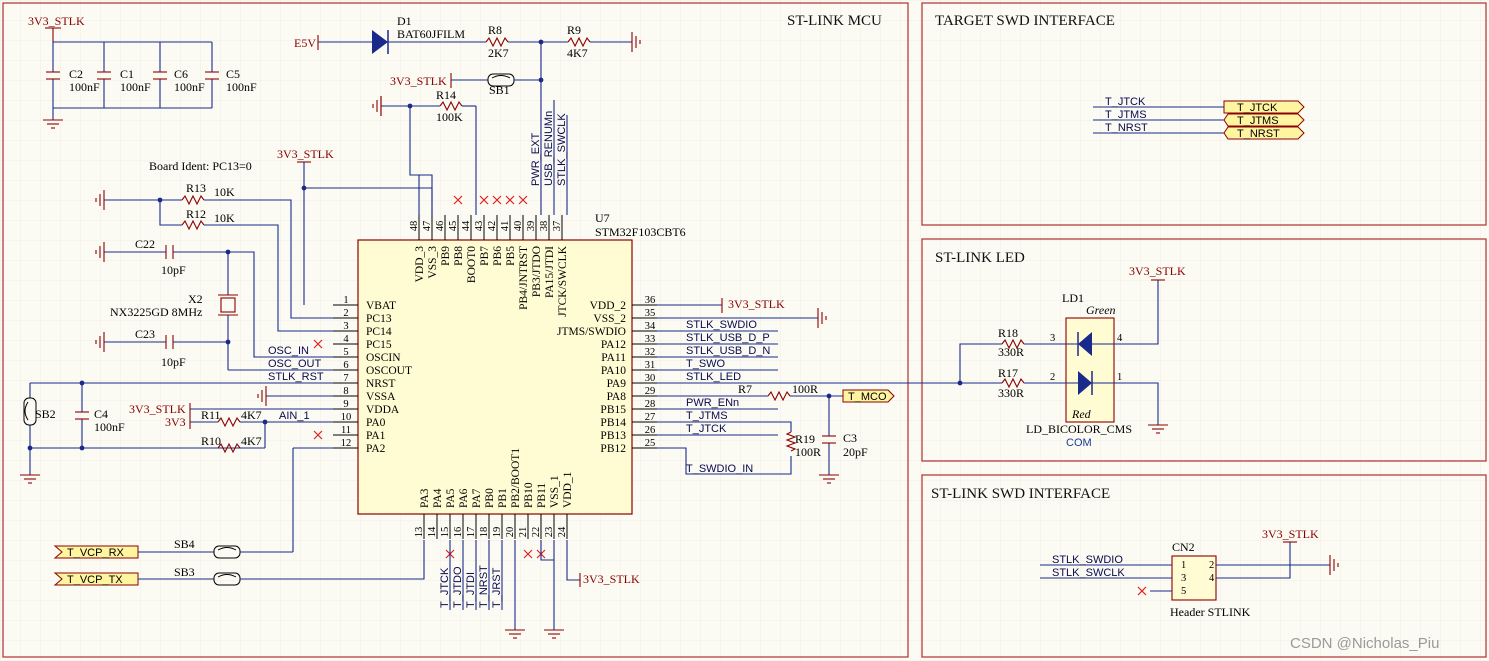  I want to click on resistor-r8-value: 2K7, so click(498, 53).